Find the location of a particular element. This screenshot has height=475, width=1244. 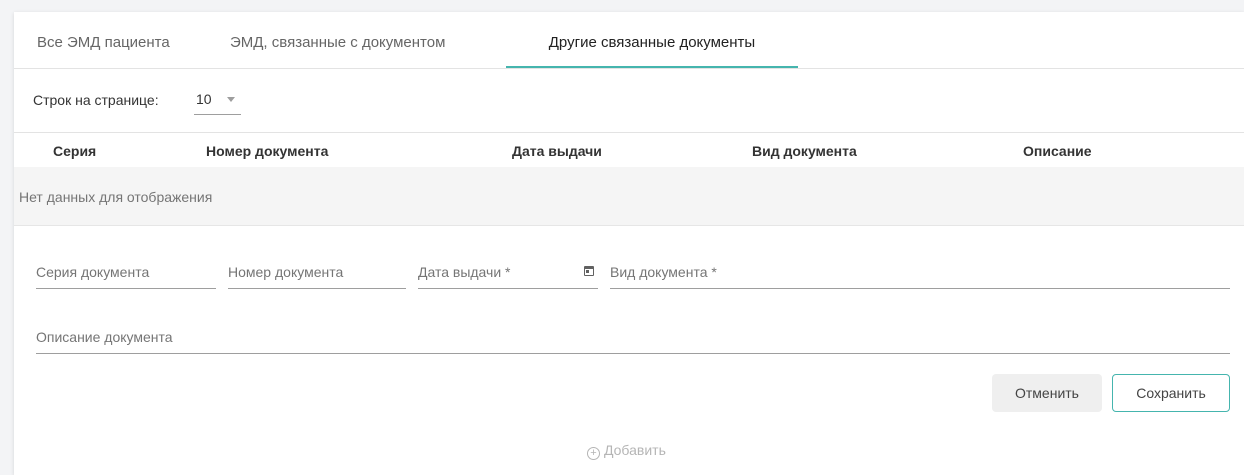

chevron-down-icon is located at coordinates (231, 99).